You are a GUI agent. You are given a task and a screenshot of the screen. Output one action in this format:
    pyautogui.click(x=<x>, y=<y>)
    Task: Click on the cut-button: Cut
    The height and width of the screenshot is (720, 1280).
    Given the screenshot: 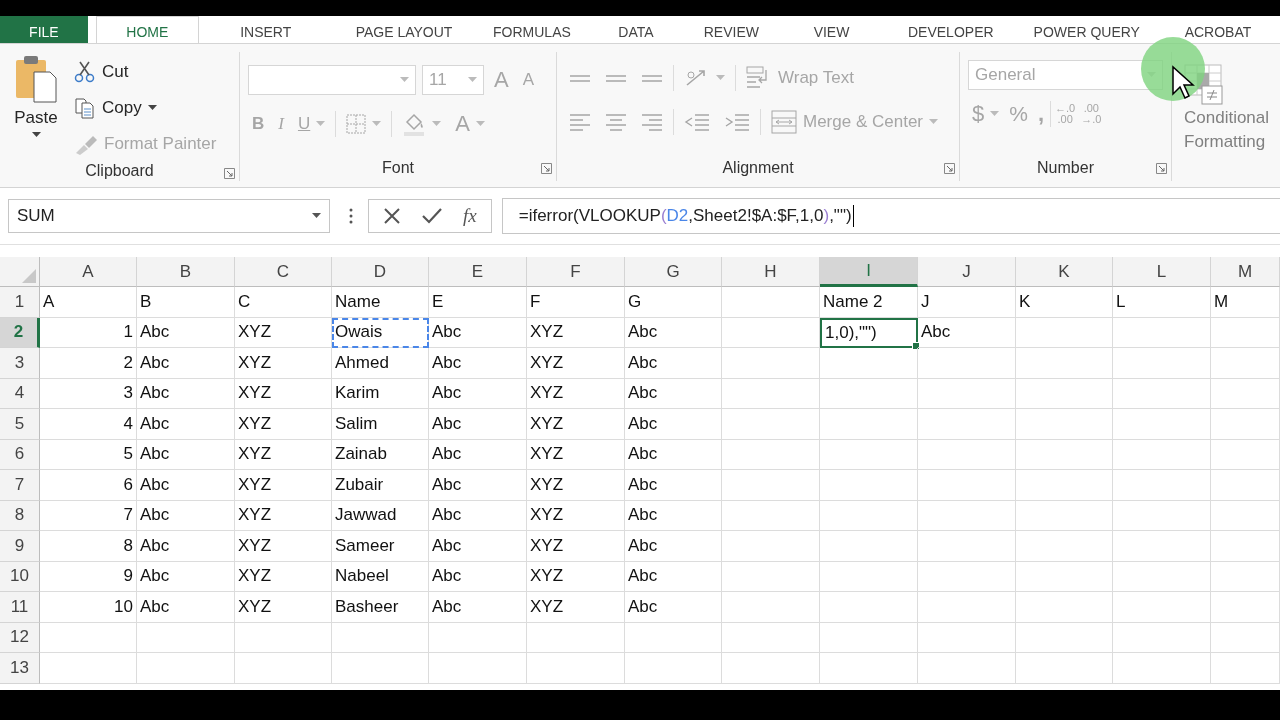 What is the action you would take?
    pyautogui.click(x=145, y=72)
    